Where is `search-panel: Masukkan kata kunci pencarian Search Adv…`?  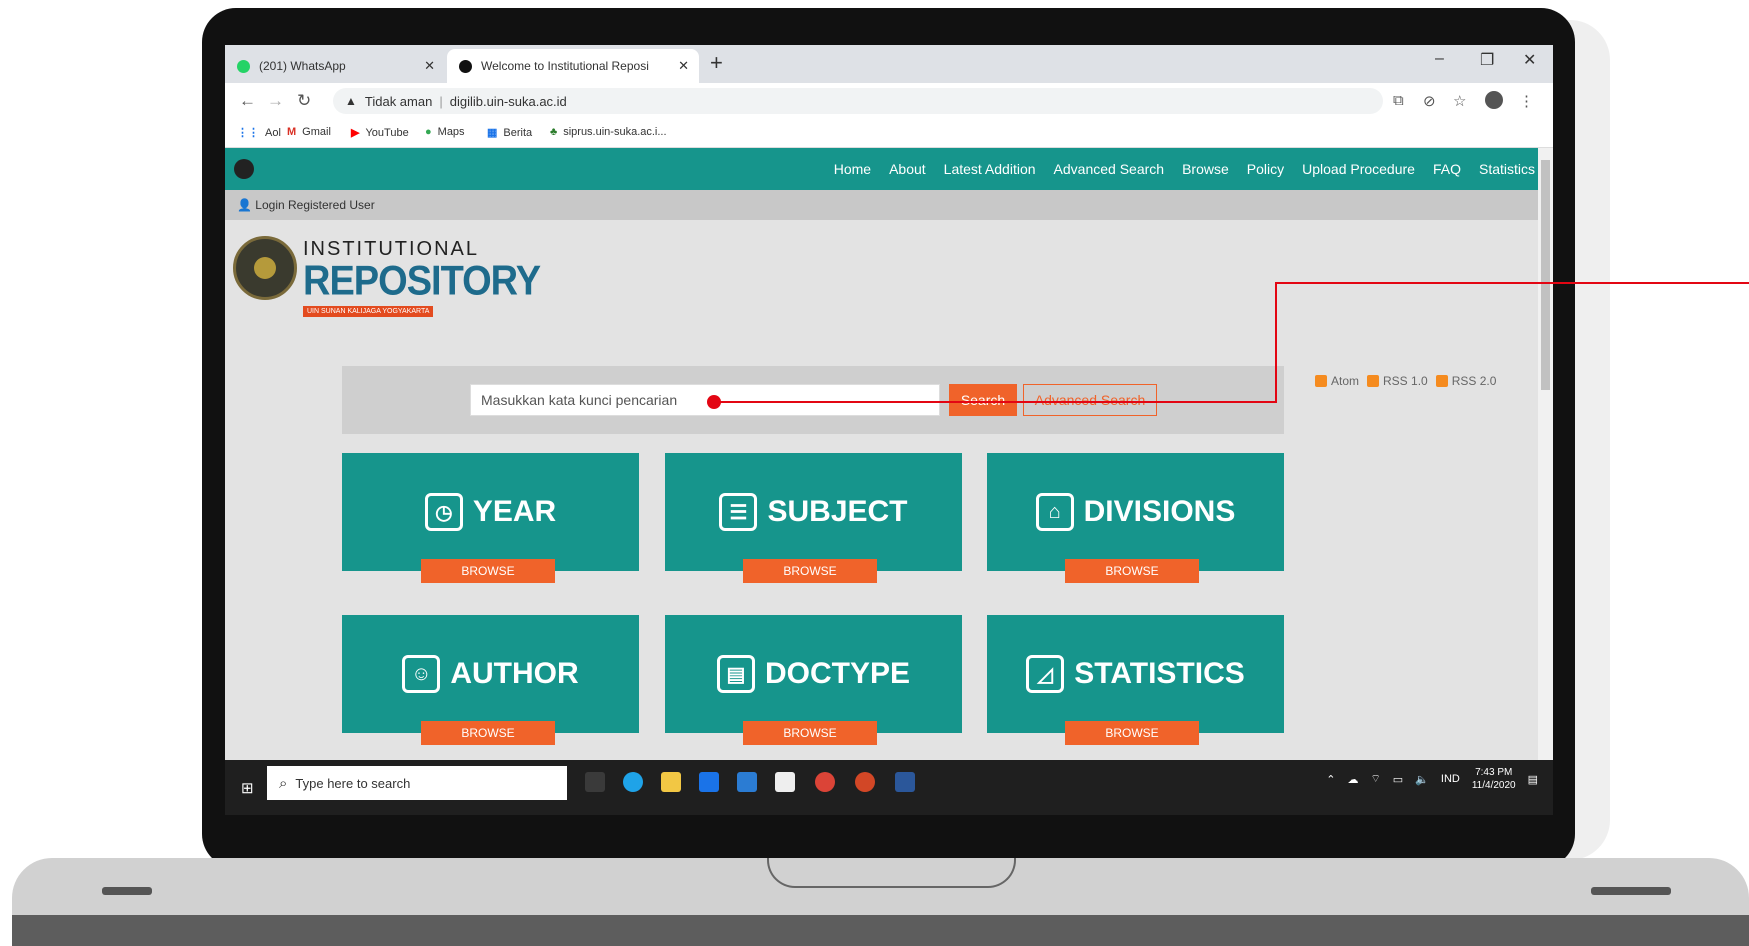
search-panel: Masukkan kata kunci pencarian Search Adv… is located at coordinates (813, 400).